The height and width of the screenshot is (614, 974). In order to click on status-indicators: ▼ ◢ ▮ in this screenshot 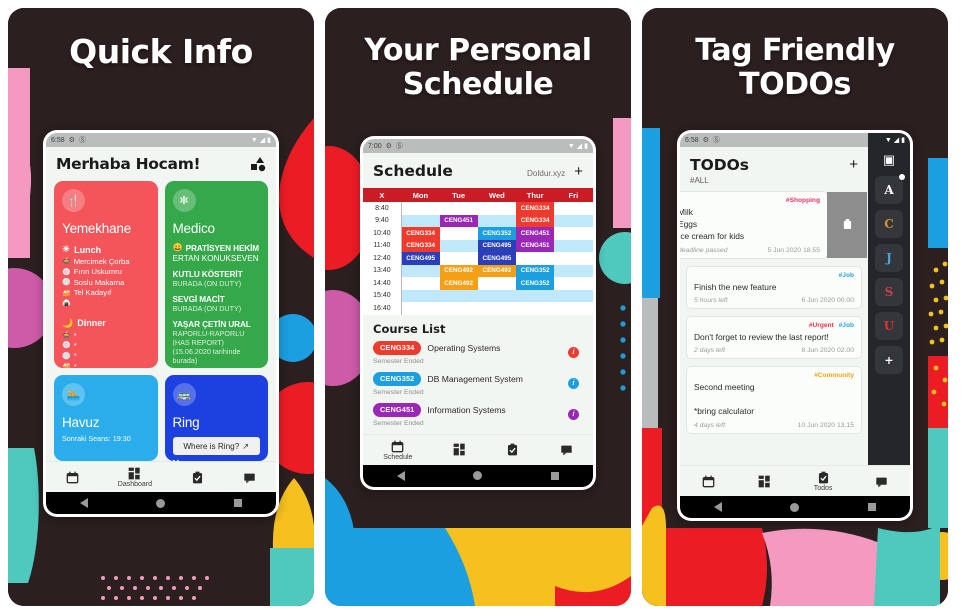, I will do `click(261, 140)`.